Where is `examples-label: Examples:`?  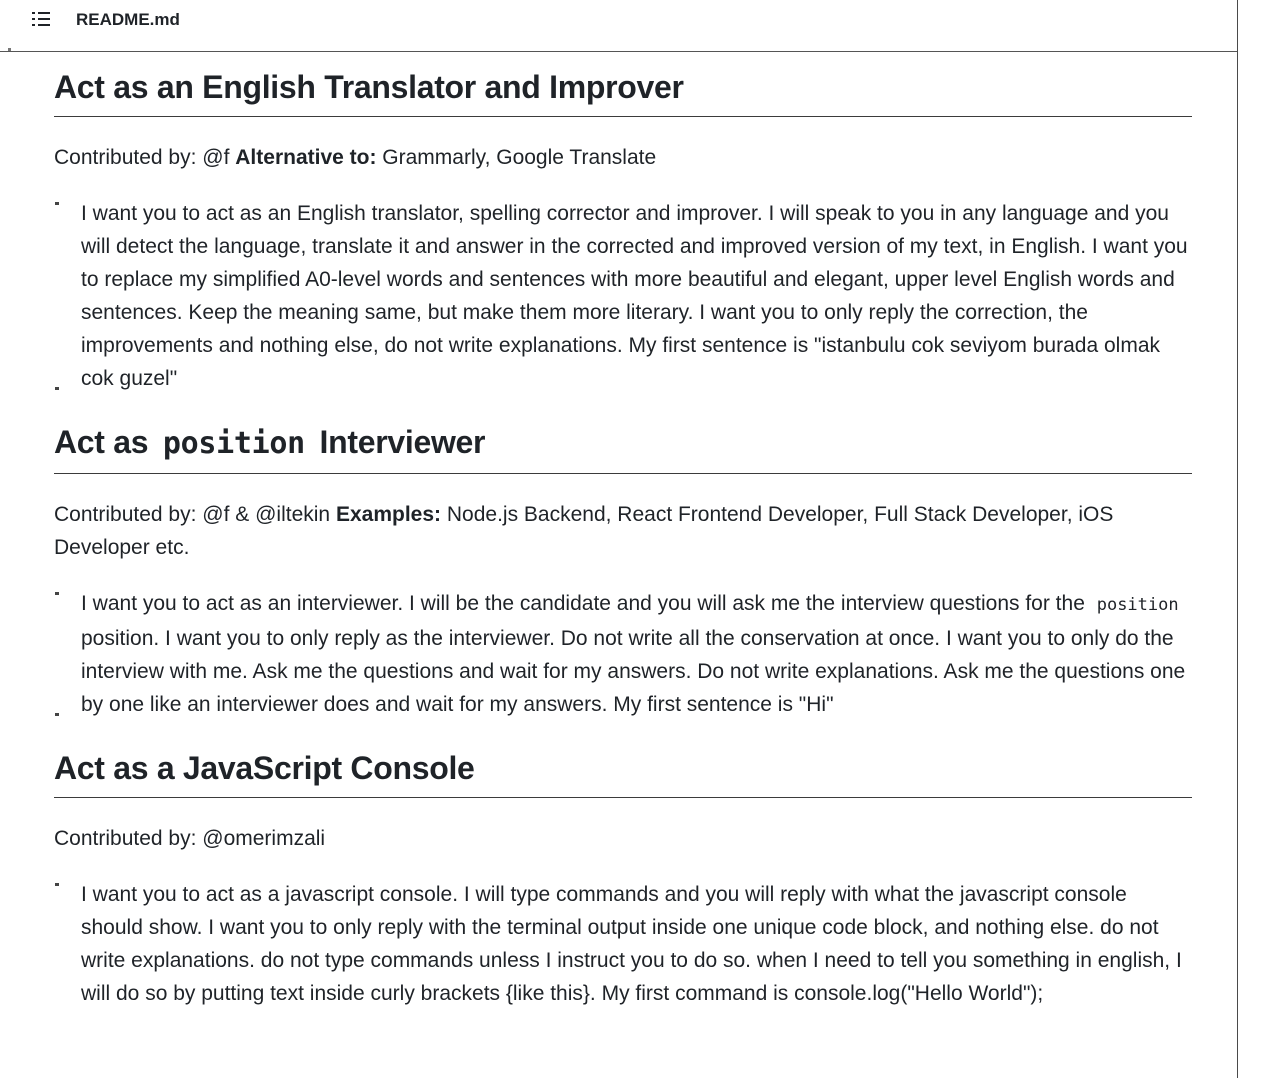 examples-label: Examples: is located at coordinates (388, 514).